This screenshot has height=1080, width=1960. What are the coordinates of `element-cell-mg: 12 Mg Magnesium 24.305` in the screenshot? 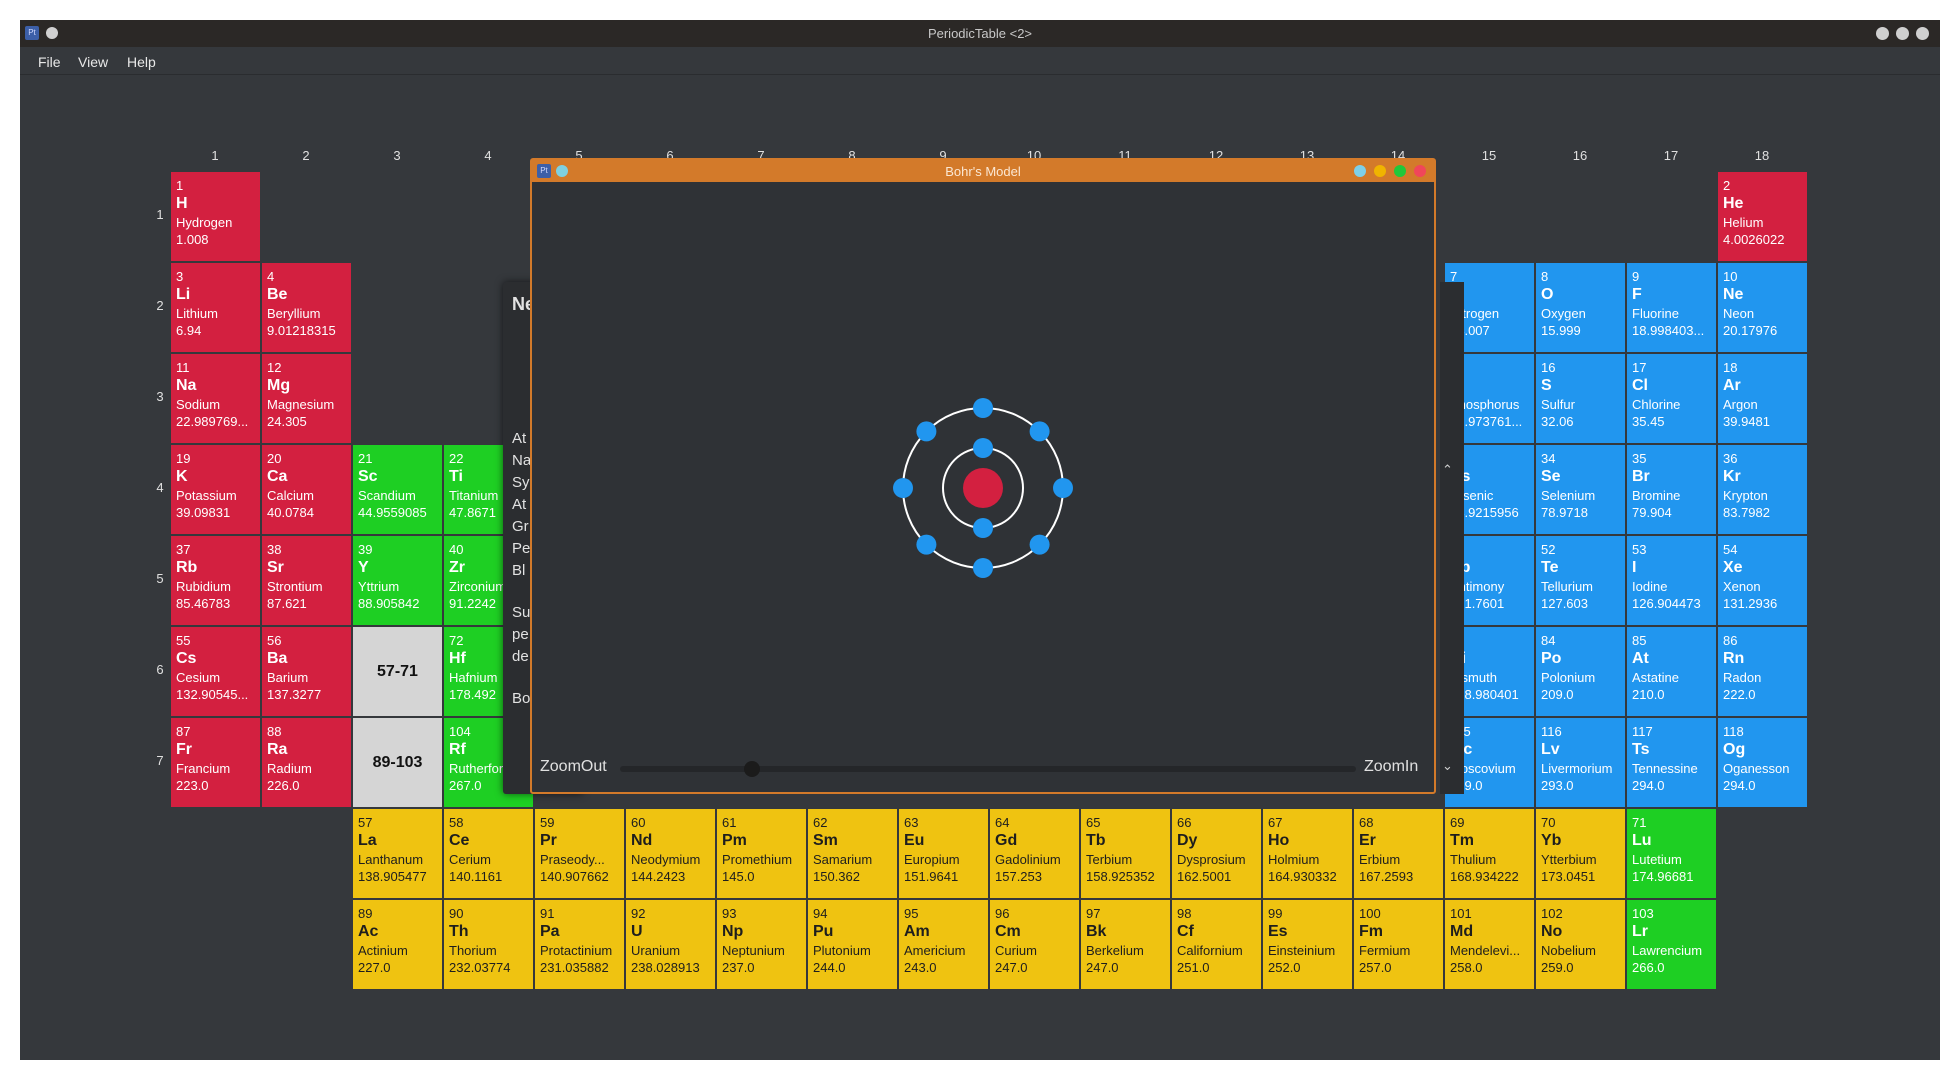 It's located at (306, 398).